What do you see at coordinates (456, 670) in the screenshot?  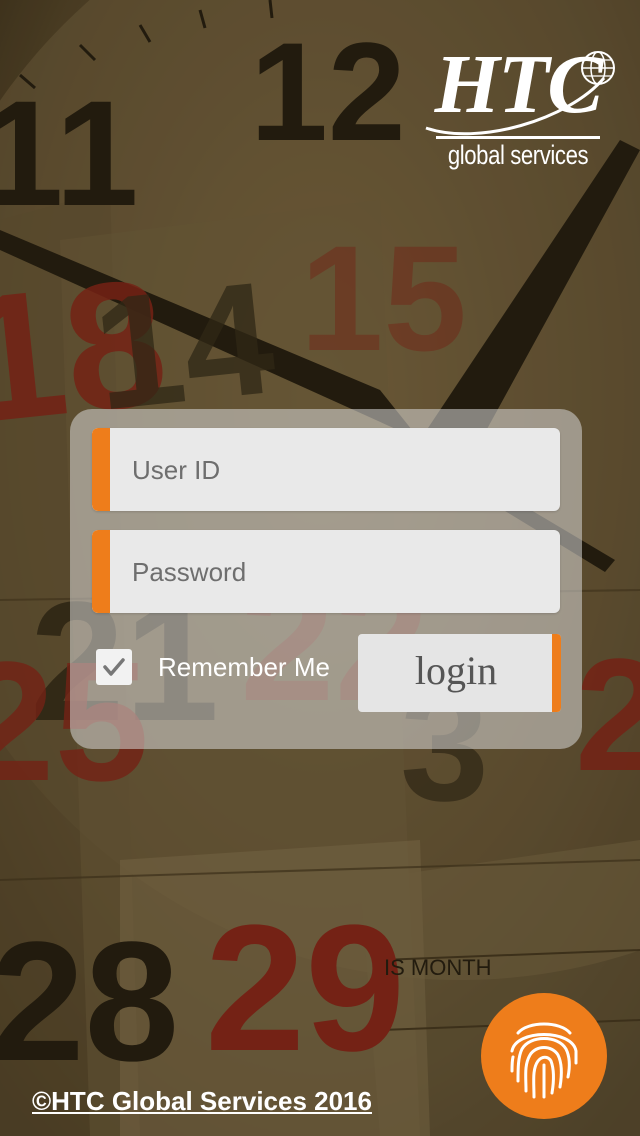 I see `login-button-label: login` at bounding box center [456, 670].